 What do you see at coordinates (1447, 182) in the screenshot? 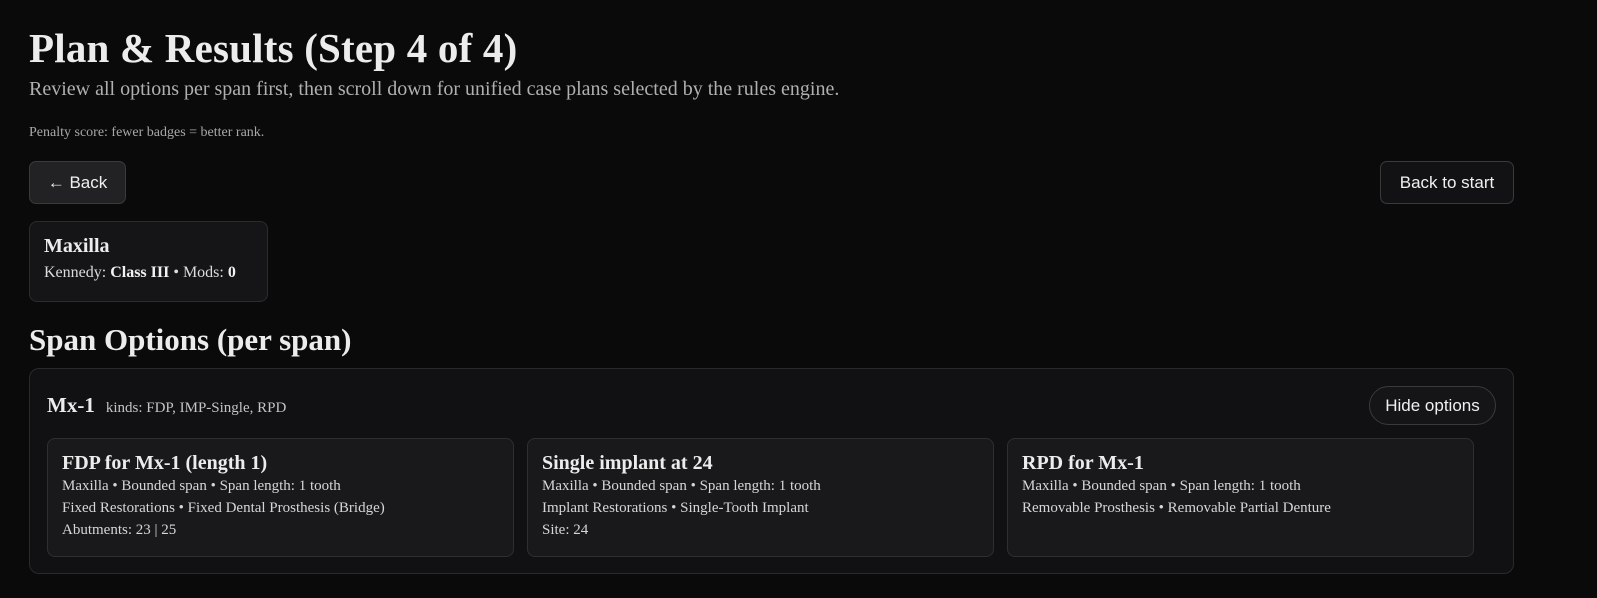
I see `back-to-start-button: Back to start` at bounding box center [1447, 182].